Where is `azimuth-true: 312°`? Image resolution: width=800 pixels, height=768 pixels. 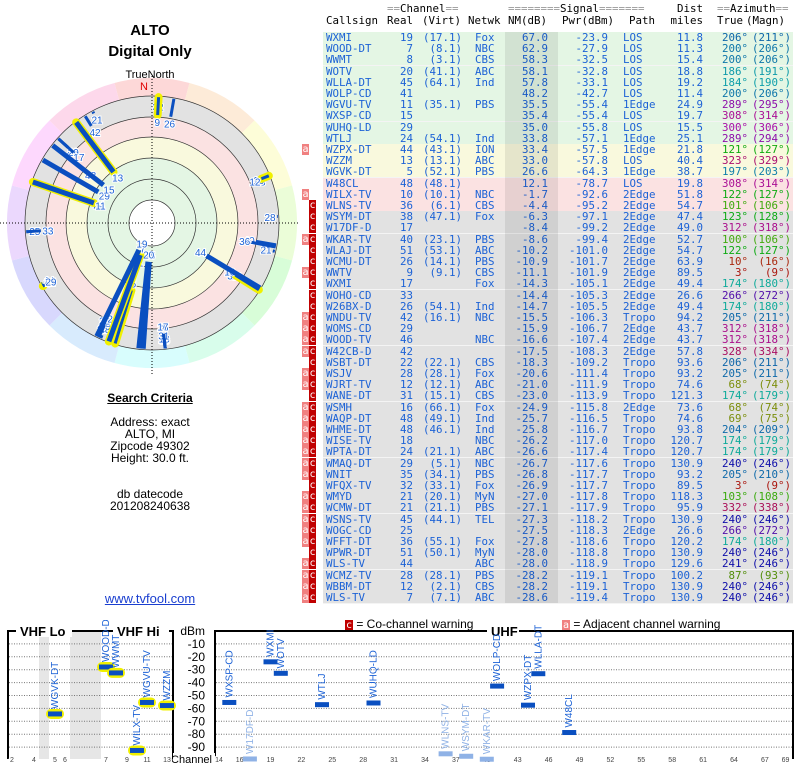 azimuth-true: 312° is located at coordinates (734, 340).